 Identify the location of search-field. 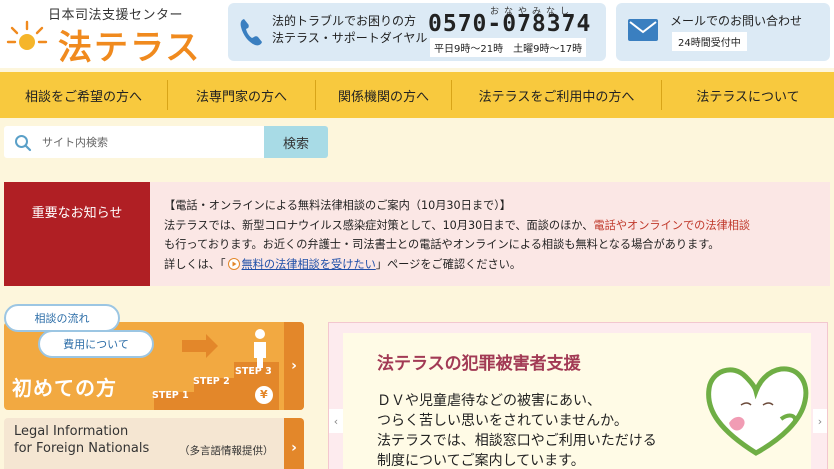
(134, 142).